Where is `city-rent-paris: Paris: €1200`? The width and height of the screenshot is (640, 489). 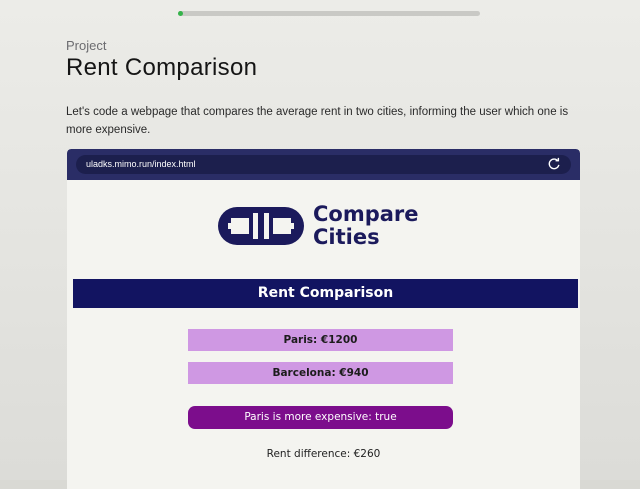
city-rent-paris: Paris: €1200 is located at coordinates (320, 340).